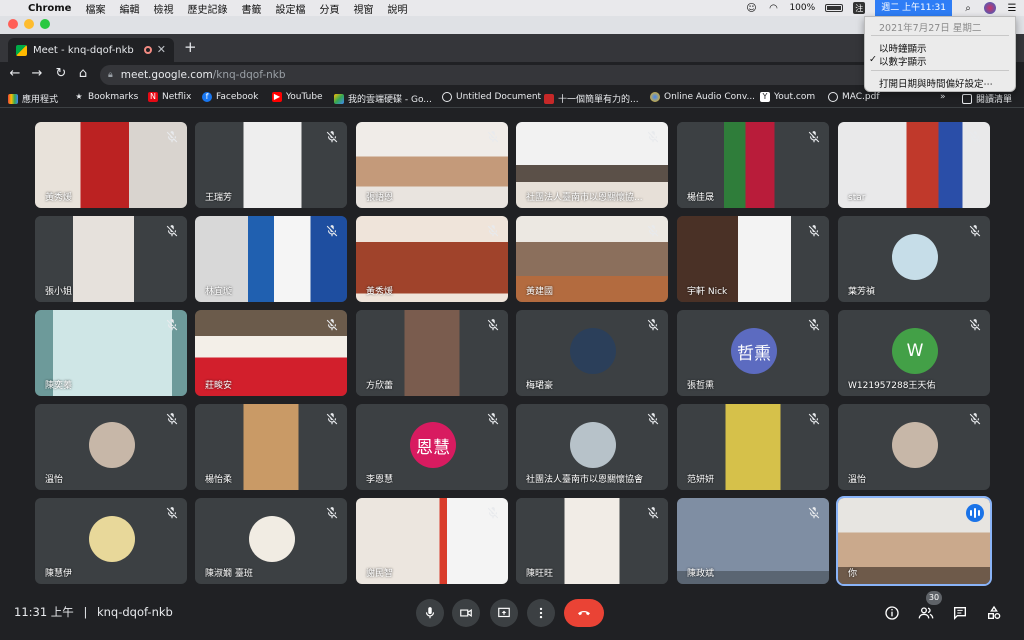 This screenshot has height=640, width=1024. What do you see at coordinates (271, 259) in the screenshot?
I see `participant-tile: 林宜璇` at bounding box center [271, 259].